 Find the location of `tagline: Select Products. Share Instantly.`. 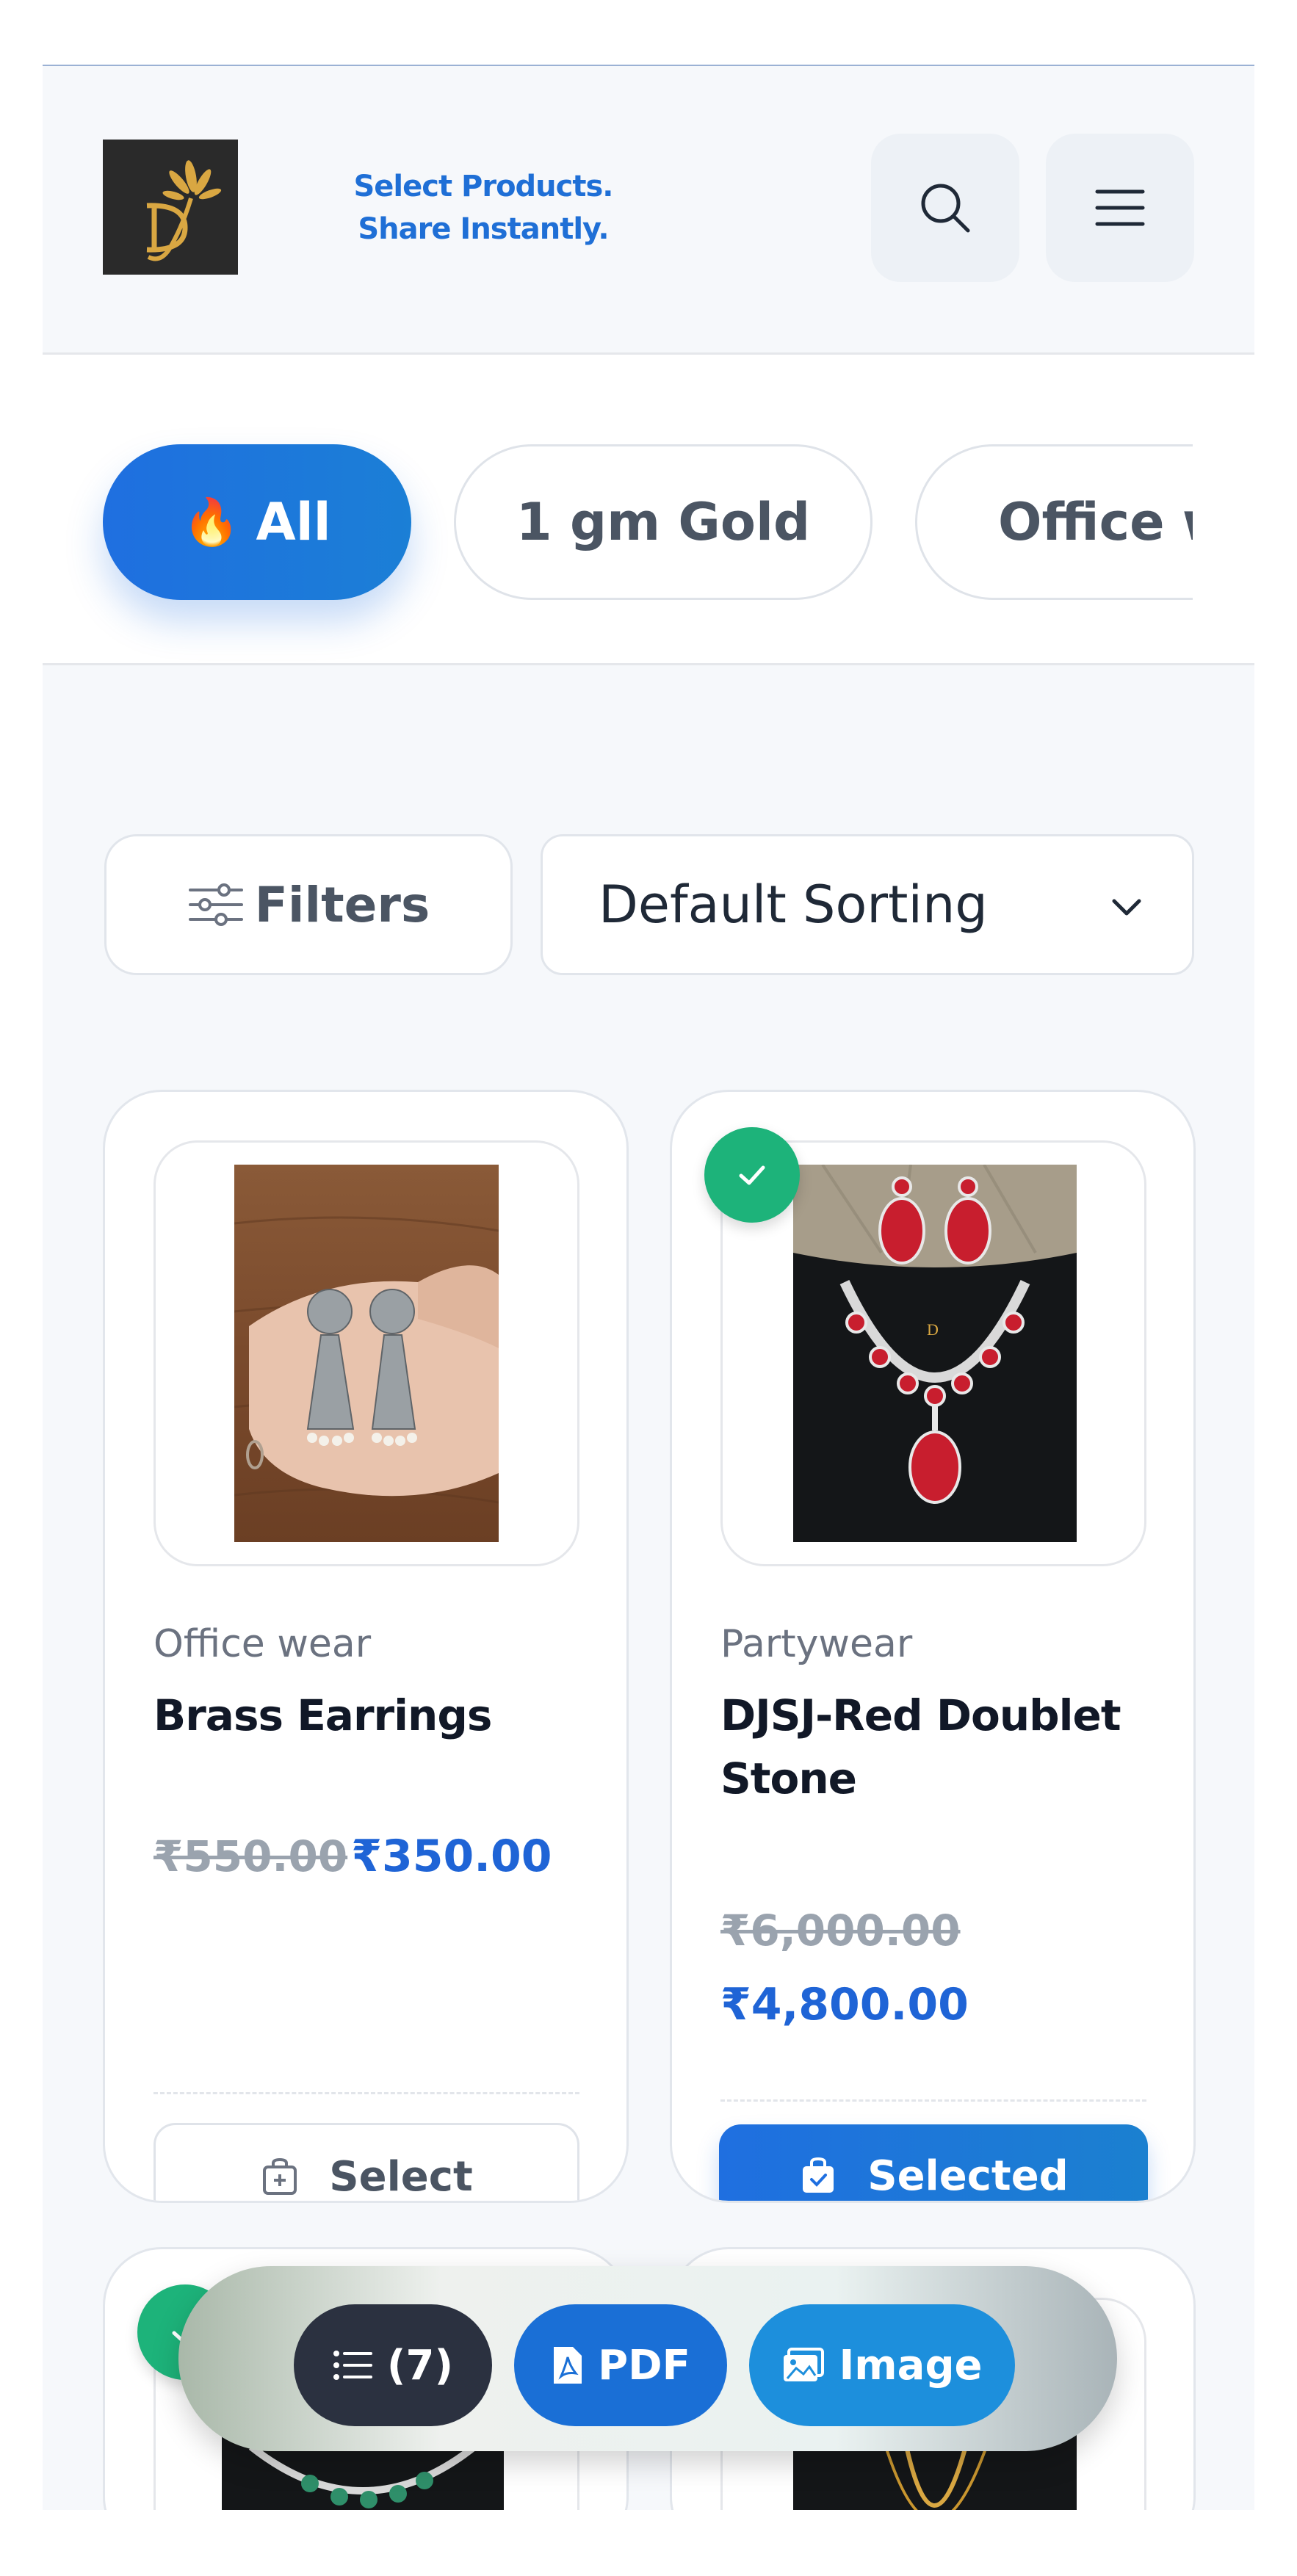

tagline: Select Products. Share Instantly. is located at coordinates (483, 207).